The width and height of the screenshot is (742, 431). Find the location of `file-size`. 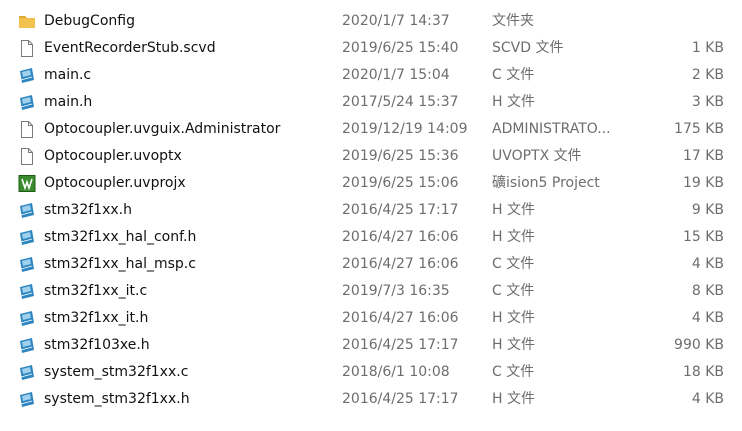

file-size is located at coordinates (686, 21).